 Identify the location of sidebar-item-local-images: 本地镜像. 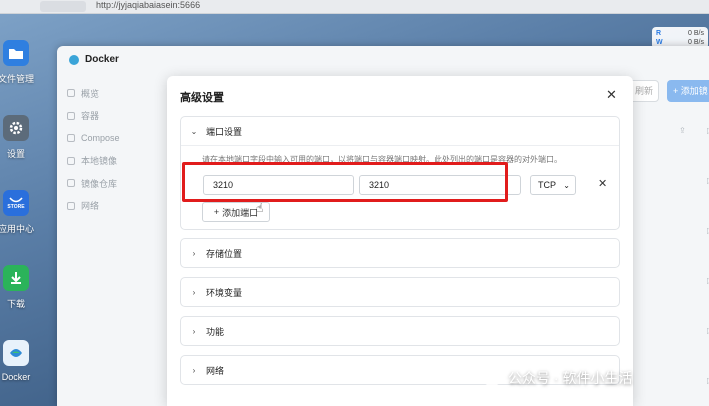
(115, 161).